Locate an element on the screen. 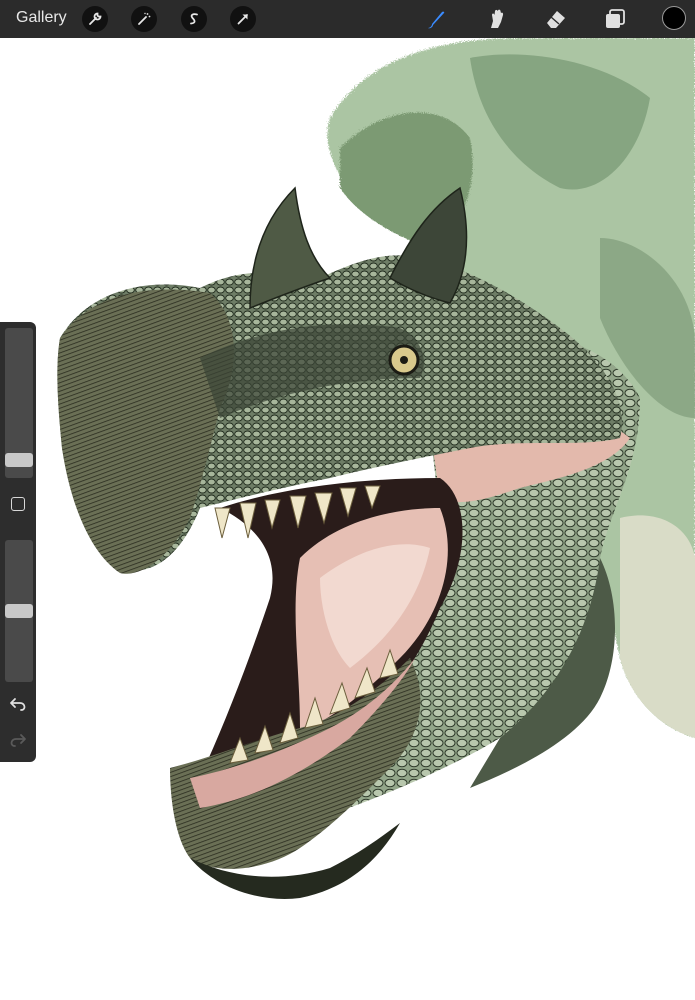 This screenshot has width=695, height=1000. undo-icon is located at coordinates (18, 704).